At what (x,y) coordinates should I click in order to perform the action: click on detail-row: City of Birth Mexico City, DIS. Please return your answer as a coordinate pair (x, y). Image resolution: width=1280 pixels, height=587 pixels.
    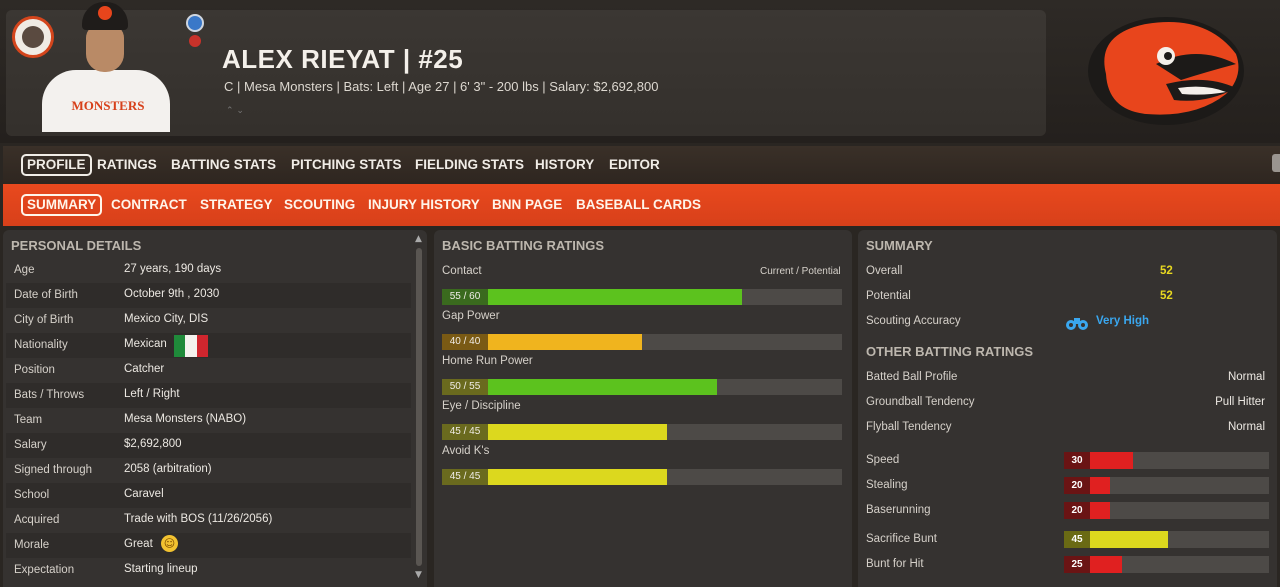
    Looking at the image, I should click on (208, 320).